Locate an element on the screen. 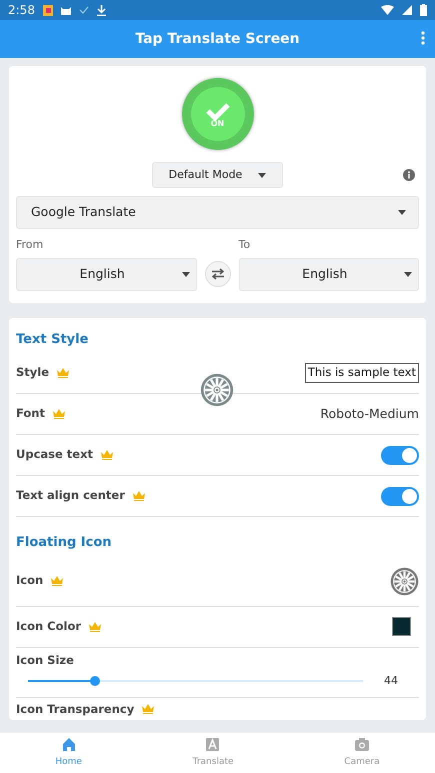  battery-icon is located at coordinates (423, 10).